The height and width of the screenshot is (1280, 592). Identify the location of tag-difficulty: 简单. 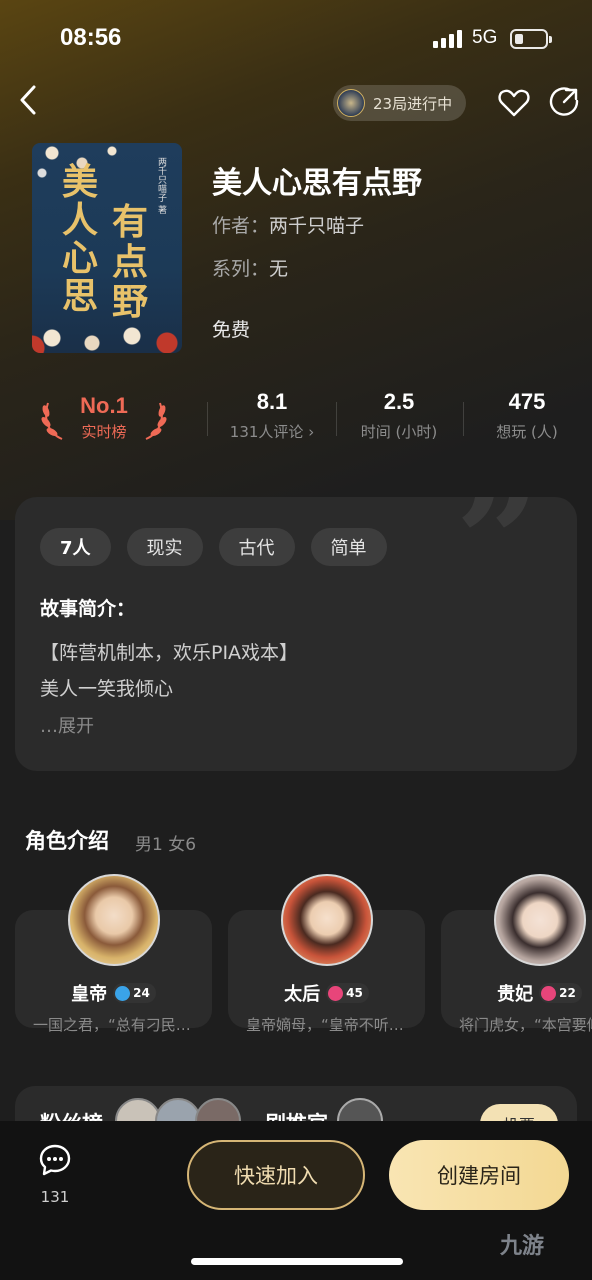
(348, 547).